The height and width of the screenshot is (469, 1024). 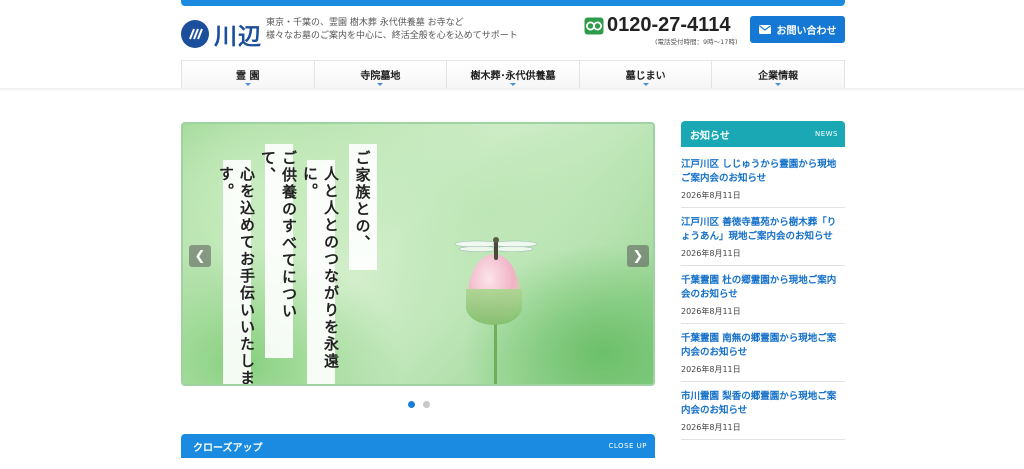 I want to click on nav-item-grave-closing: 墓じまい, so click(x=645, y=74).